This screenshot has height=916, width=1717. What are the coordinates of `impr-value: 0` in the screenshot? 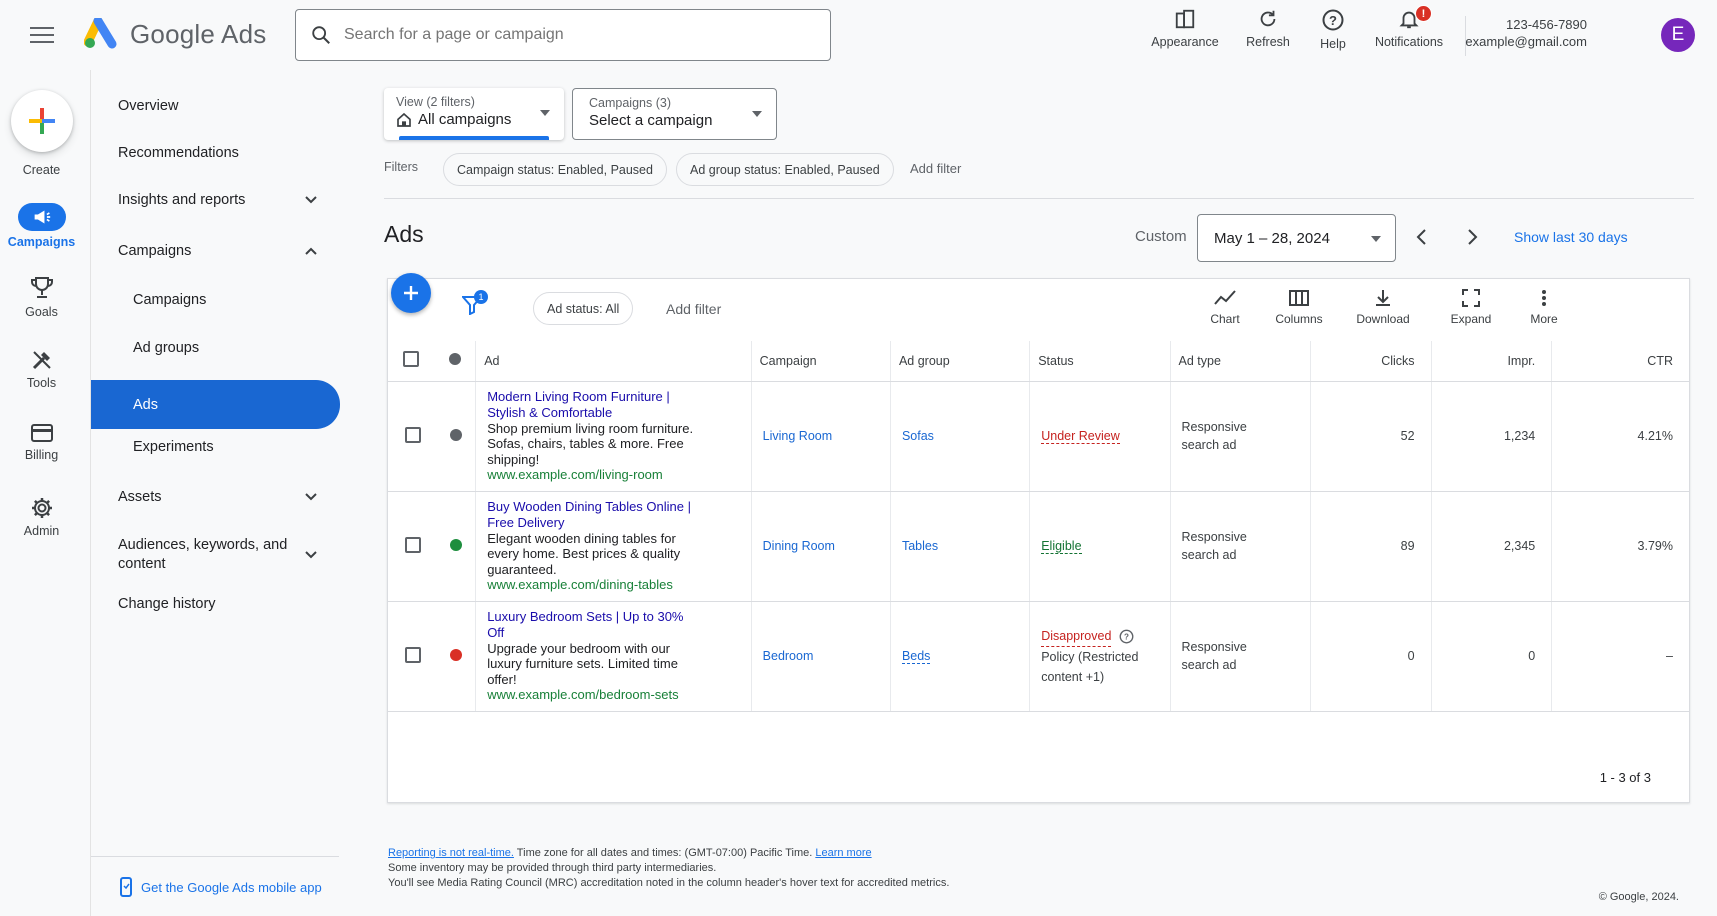 It's located at (1492, 656).